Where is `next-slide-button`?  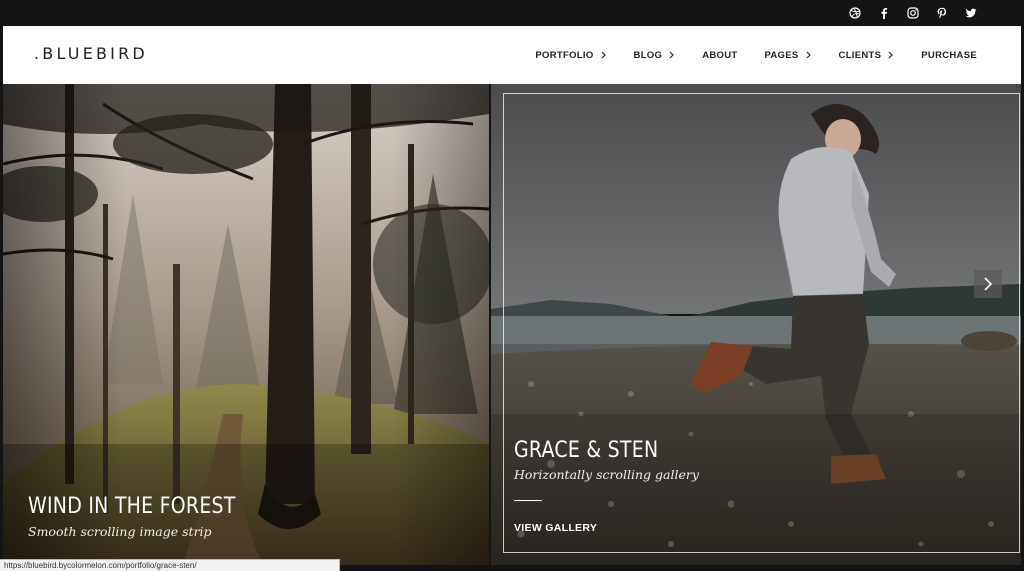 next-slide-button is located at coordinates (988, 284).